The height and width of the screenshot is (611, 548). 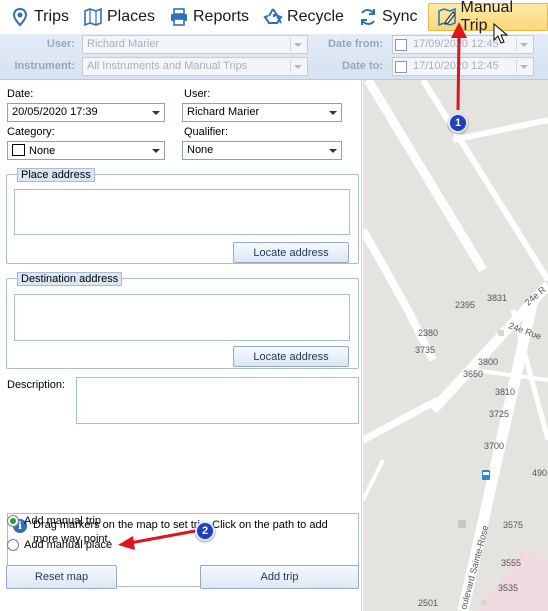 I want to click on category-label: Category:, so click(x=31, y=132).